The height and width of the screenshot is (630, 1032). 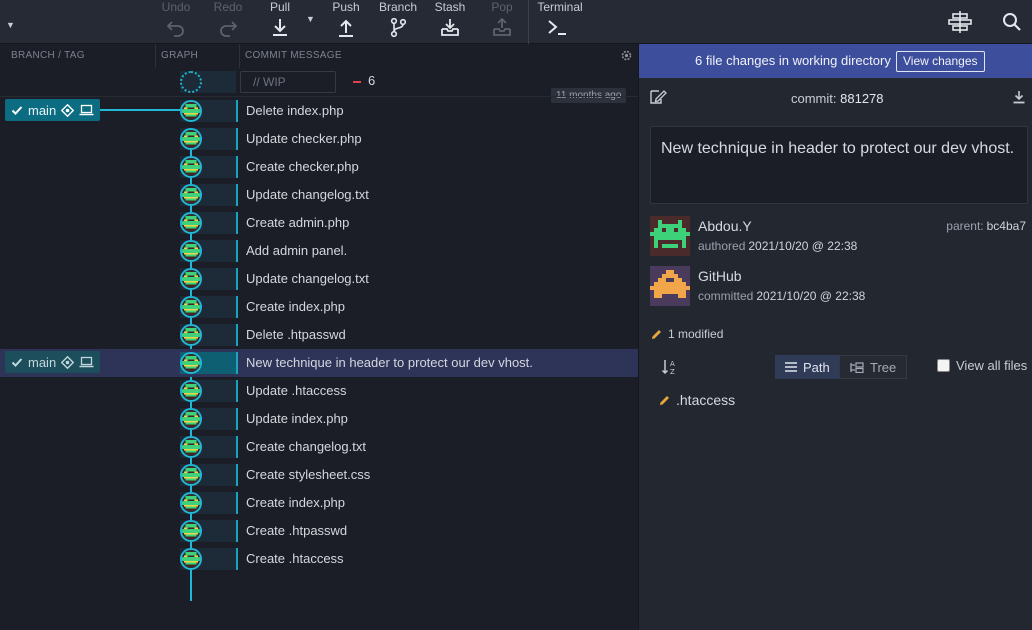 What do you see at coordinates (280, 22) in the screenshot?
I see `pull-button: Pull` at bounding box center [280, 22].